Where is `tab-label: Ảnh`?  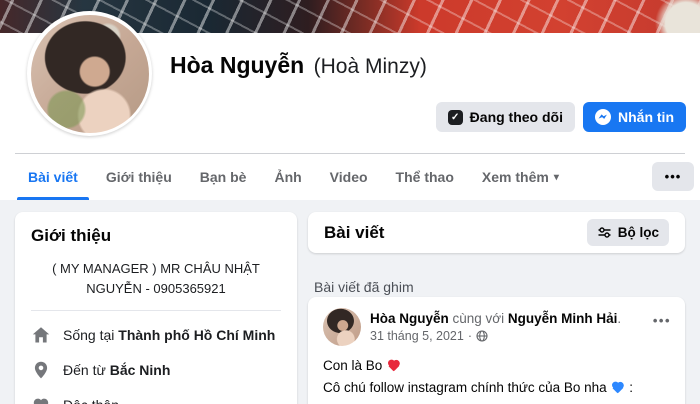
tab-label: Ảnh is located at coordinates (288, 177).